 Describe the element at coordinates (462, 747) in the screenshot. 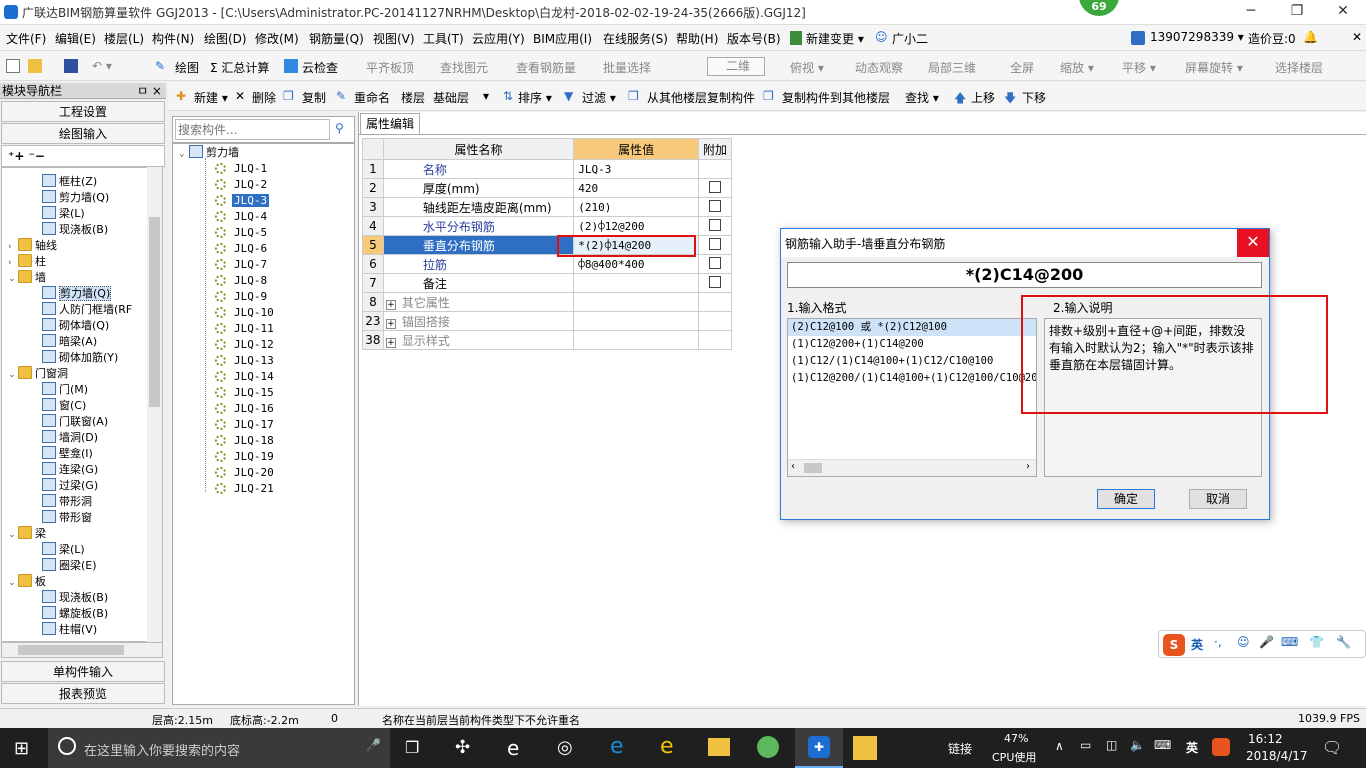

I see `fan-app-icon: ✣` at that location.